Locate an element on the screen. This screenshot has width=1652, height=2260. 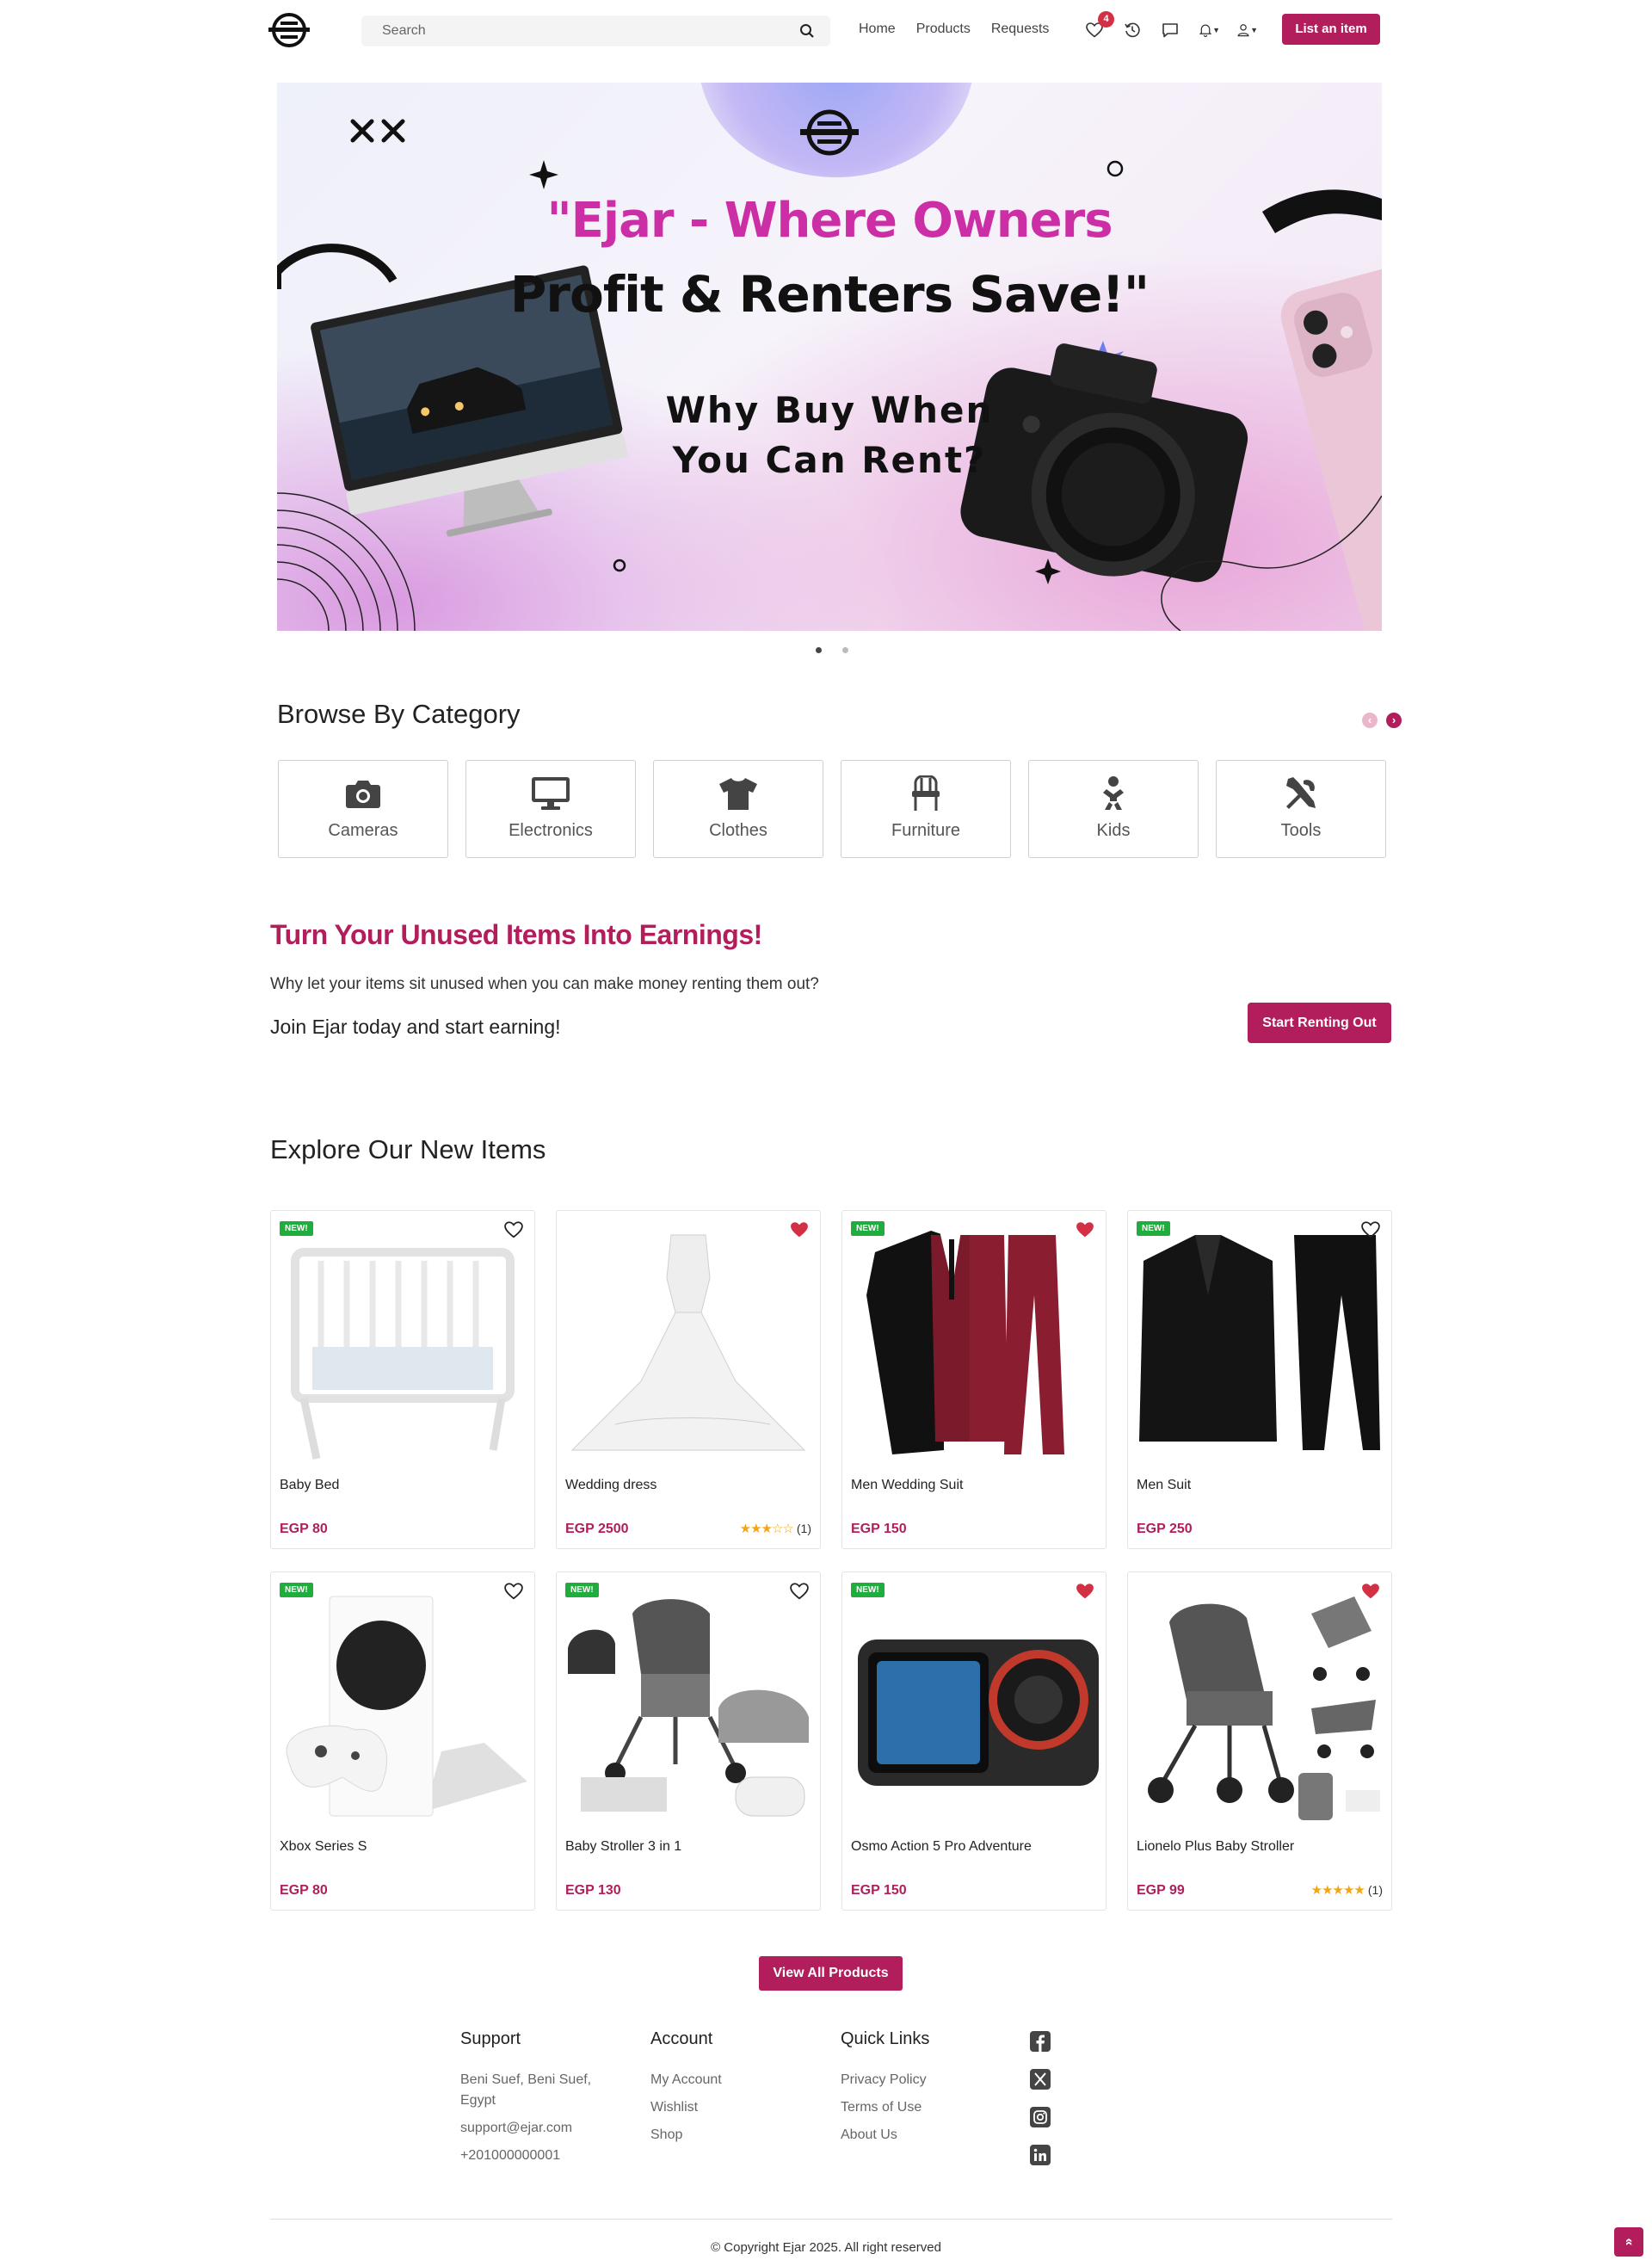
category-label: Kids is located at coordinates (1113, 830).